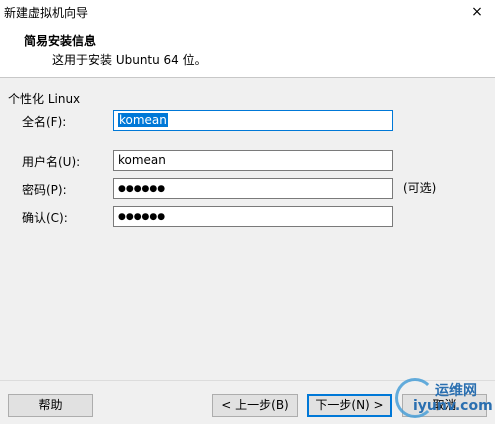  What do you see at coordinates (247, 51) in the screenshot?
I see `wizard-header: 简易安装信息 这用于安装 Ubuntu 64 位。` at bounding box center [247, 51].